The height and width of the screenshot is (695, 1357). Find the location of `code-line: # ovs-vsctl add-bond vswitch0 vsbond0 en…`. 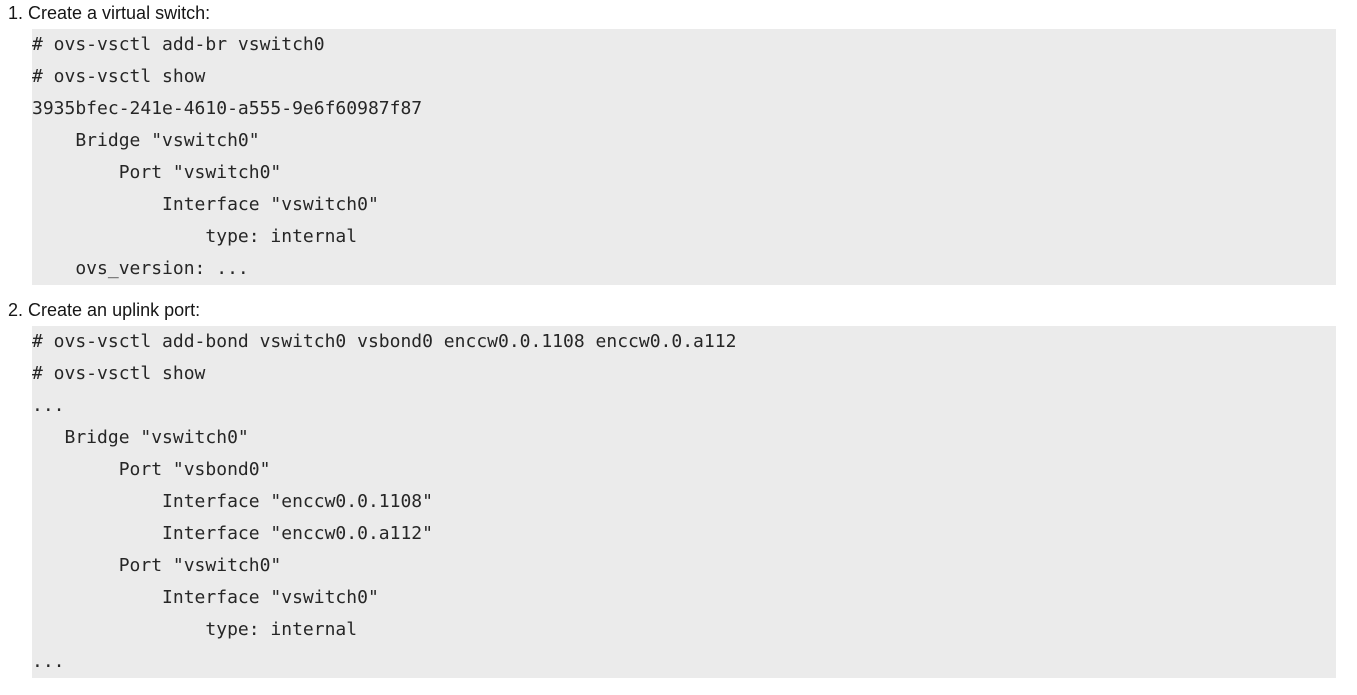

code-line: # ovs-vsctl add-bond vswitch0 vsbond0 en… is located at coordinates (384, 341).